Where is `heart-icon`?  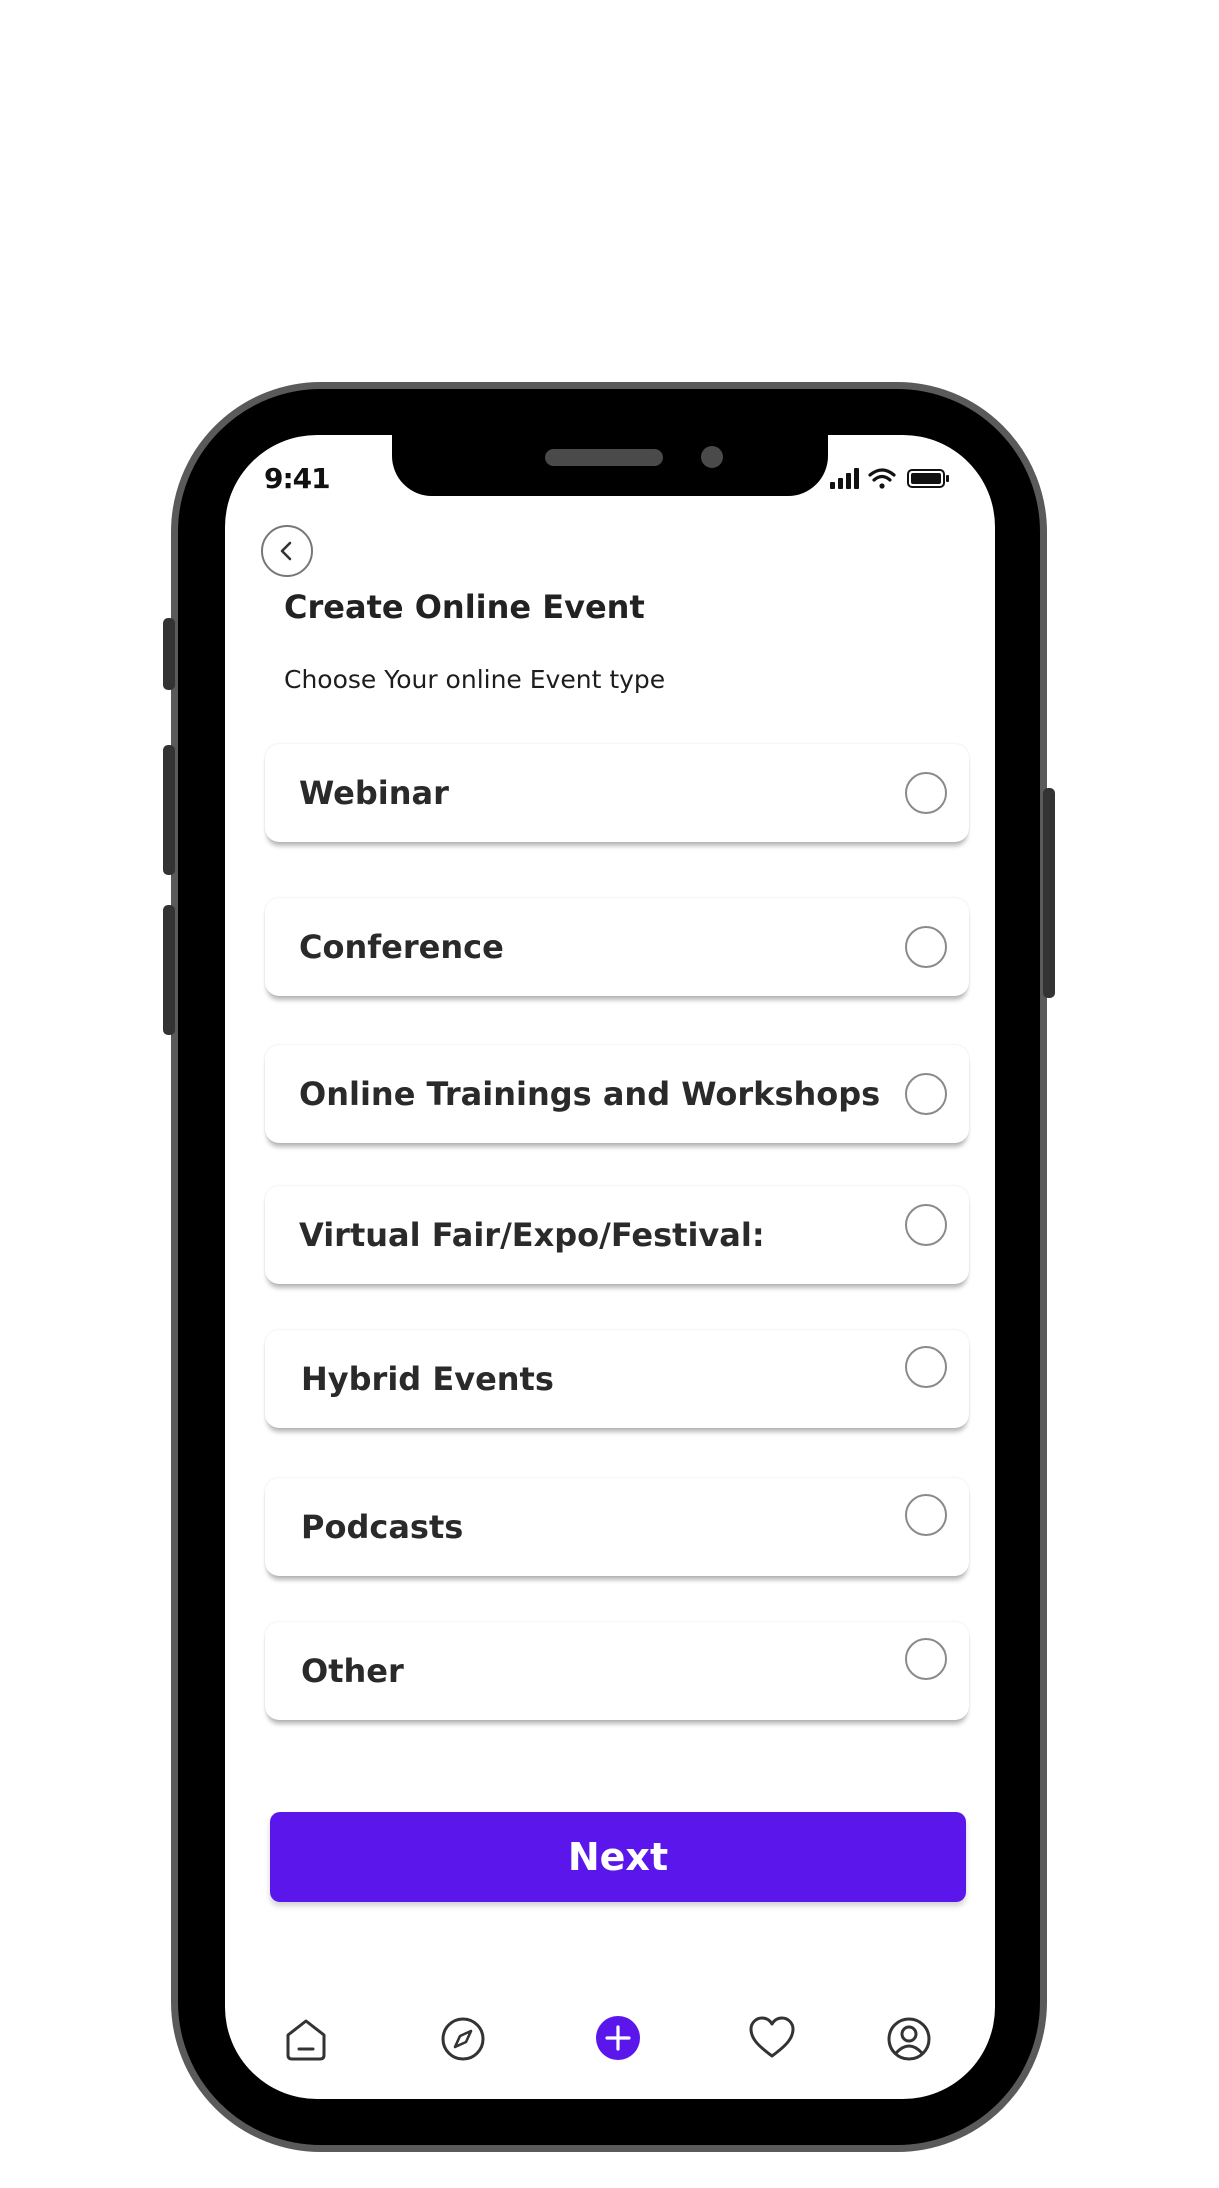 heart-icon is located at coordinates (772, 2037).